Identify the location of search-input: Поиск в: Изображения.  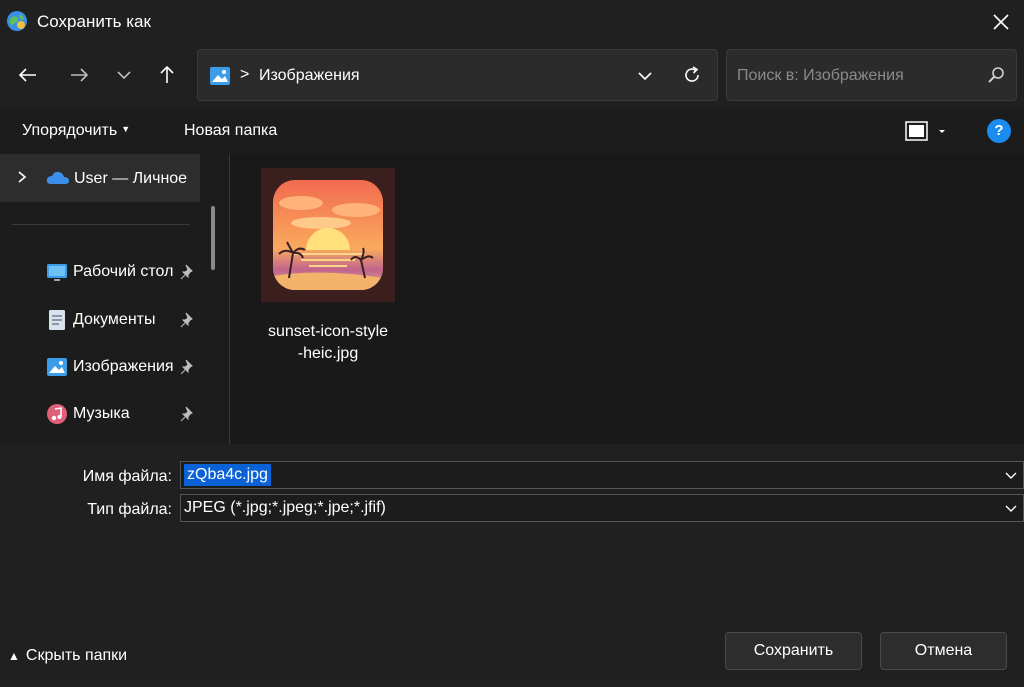
(871, 75).